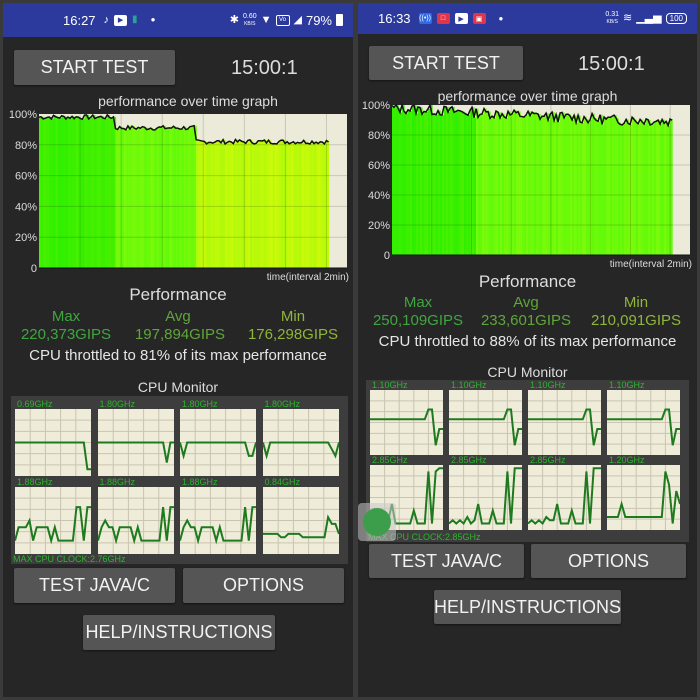 Image resolution: width=700 pixels, height=700 pixels. What do you see at coordinates (636, 320) in the screenshot?
I see `min-value: 210,091GIPS` at bounding box center [636, 320].